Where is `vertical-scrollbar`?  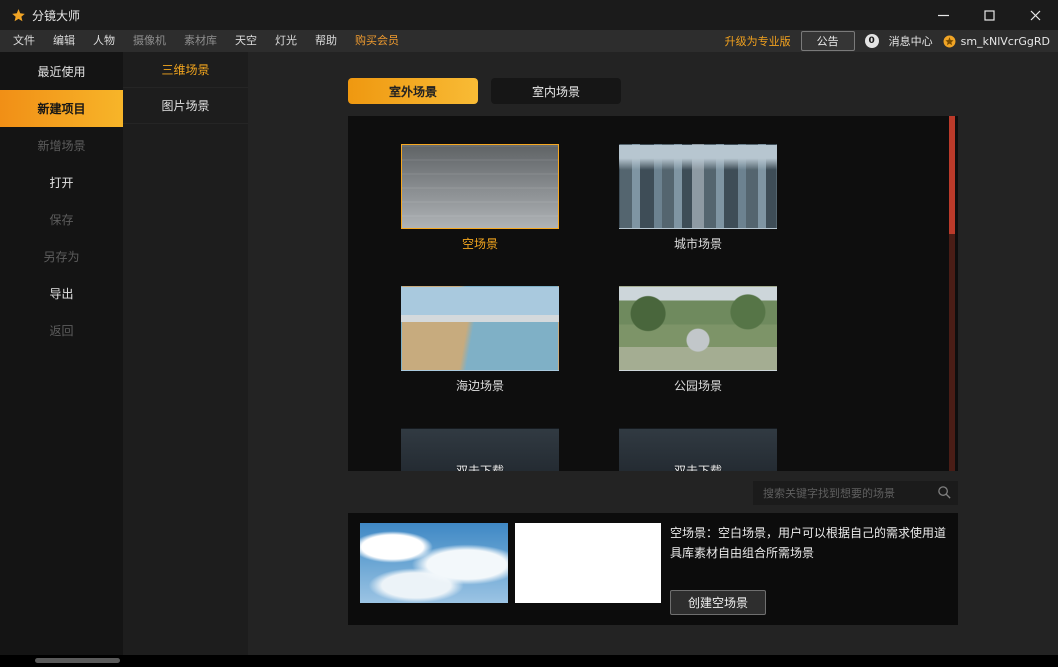 vertical-scrollbar is located at coordinates (952, 293).